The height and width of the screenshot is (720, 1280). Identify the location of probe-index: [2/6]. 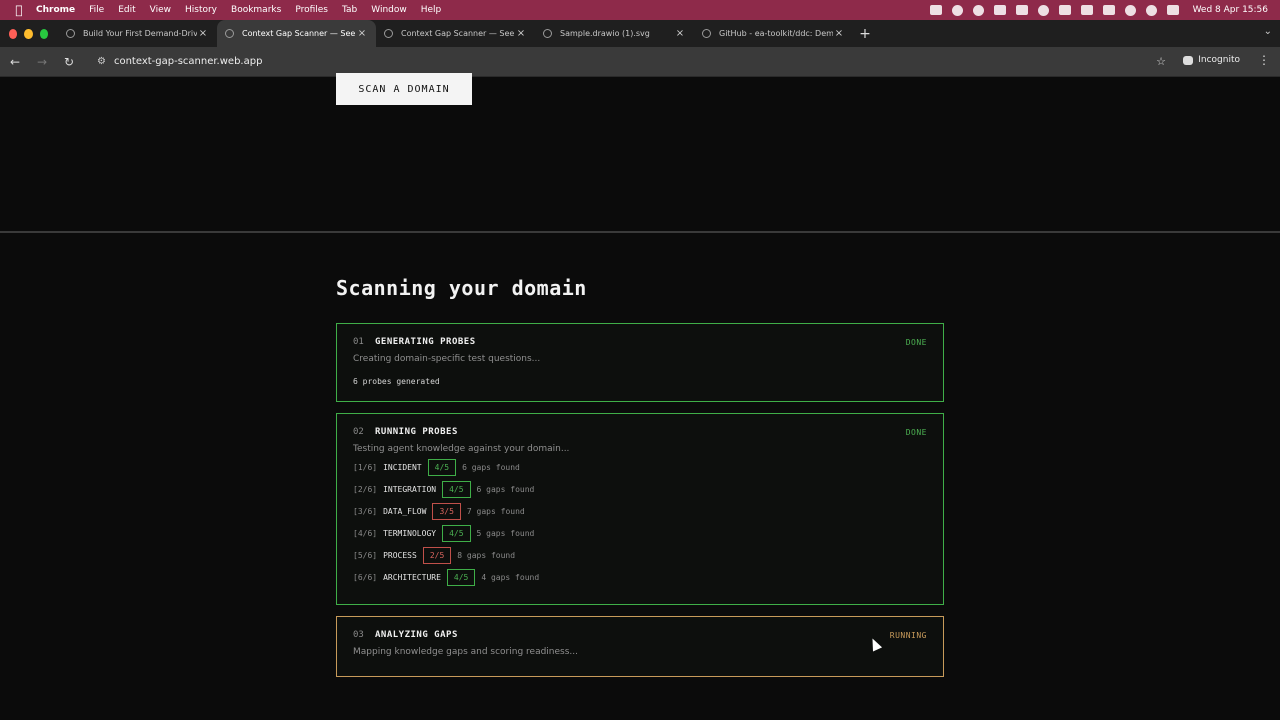
(365, 489).